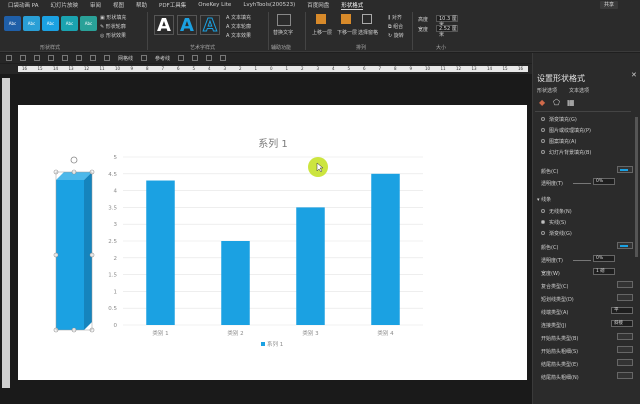  Describe the element at coordinates (608, 5) in the screenshot. I see `share-button: 共享` at that location.